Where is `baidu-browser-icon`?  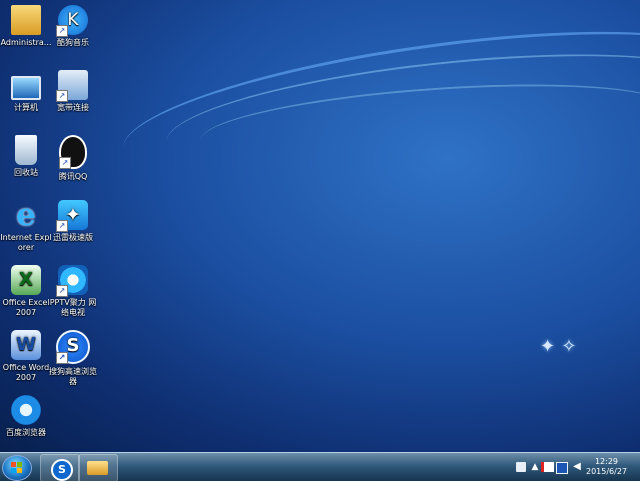 baidu-browser-icon is located at coordinates (26, 410).